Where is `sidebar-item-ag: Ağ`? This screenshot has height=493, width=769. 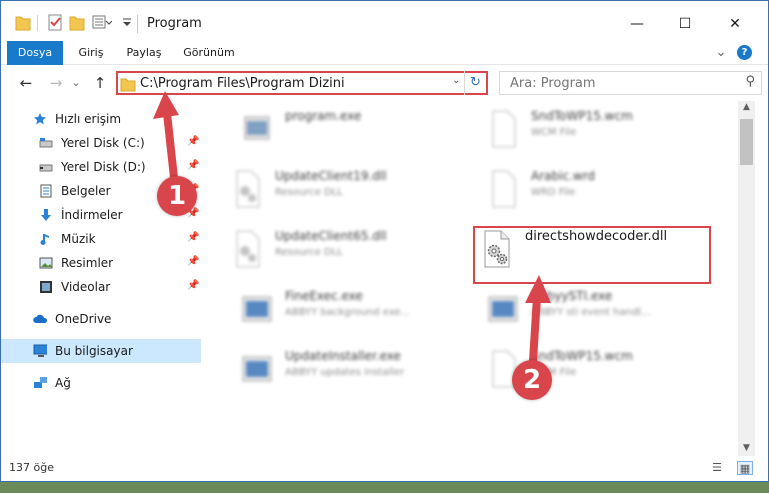 sidebar-item-ag: Ağ is located at coordinates (101, 383).